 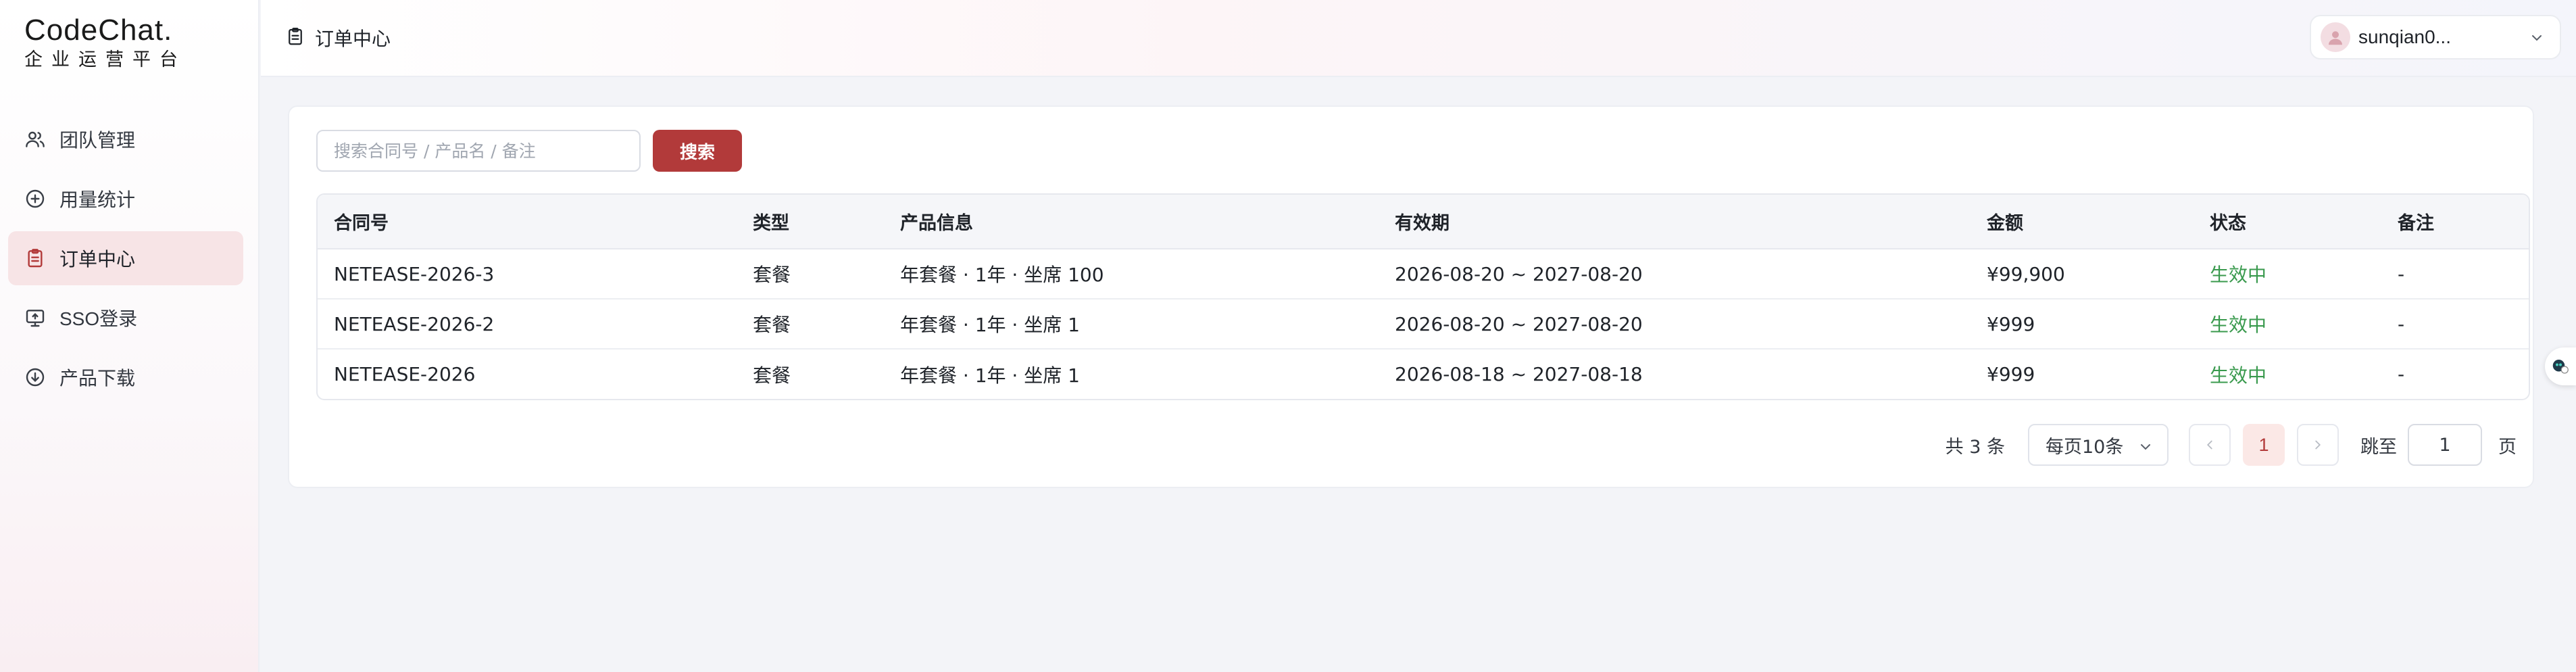 I want to click on chevron-right-icon, so click(x=2318, y=445).